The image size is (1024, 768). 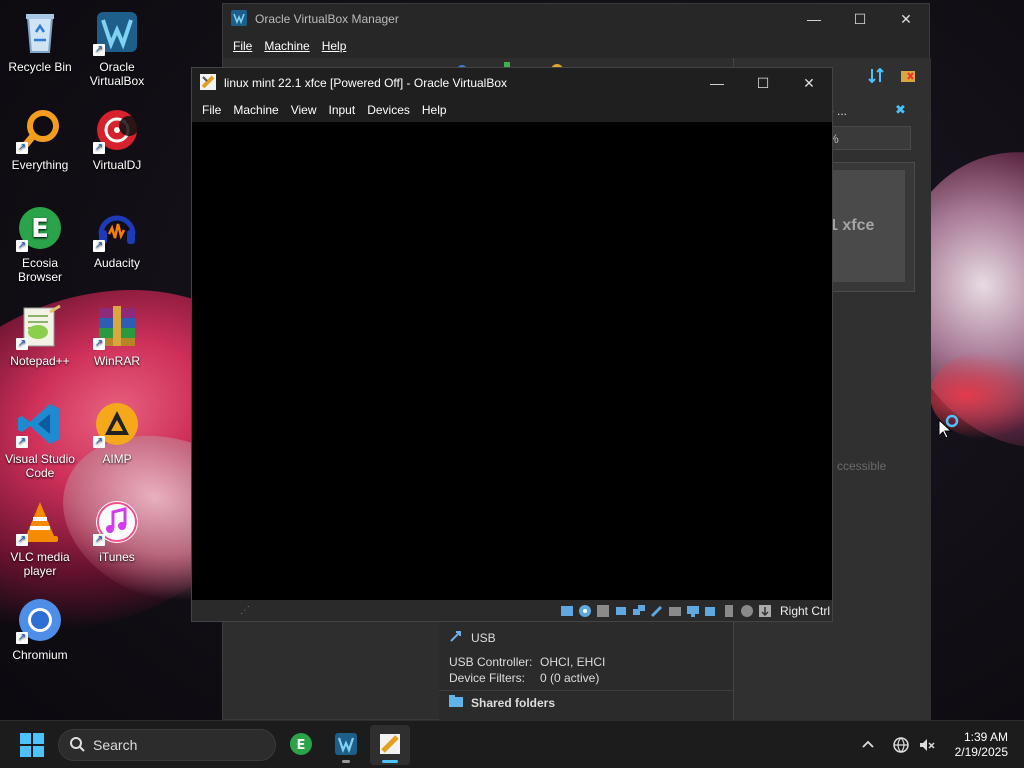 What do you see at coordinates (765, 610) in the screenshot?
I see `keyboard-capture-icon` at bounding box center [765, 610].